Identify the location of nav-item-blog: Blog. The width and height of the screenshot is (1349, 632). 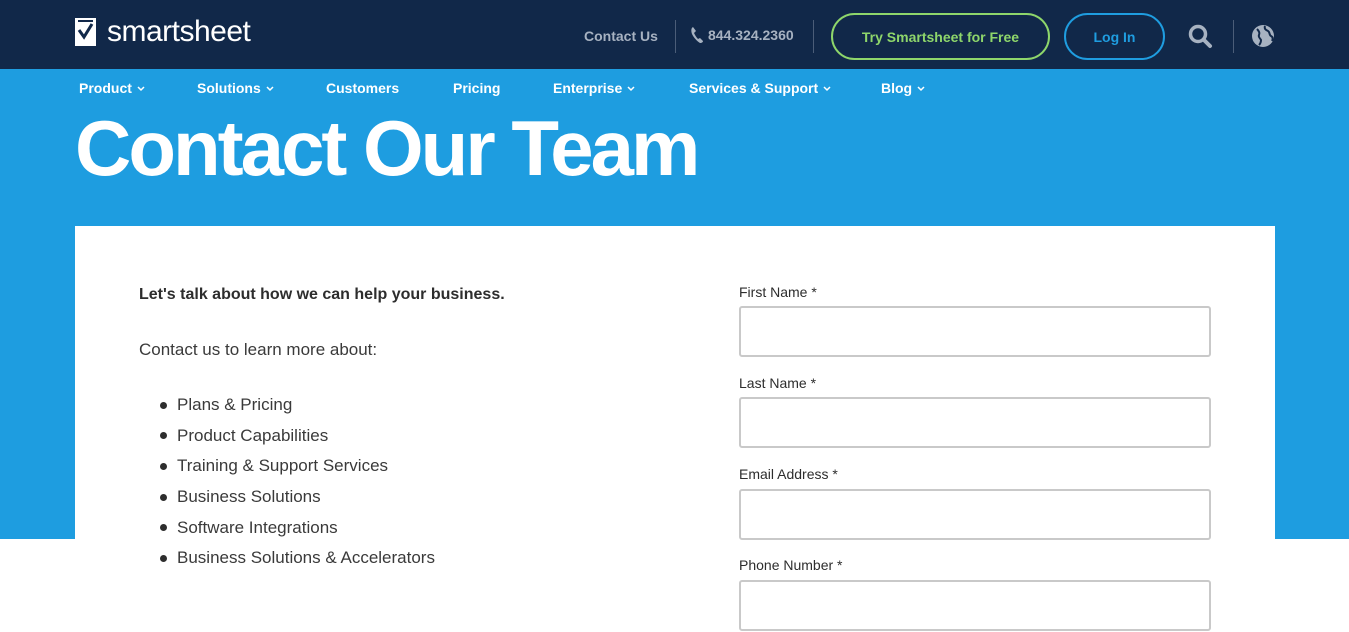
(903, 88).